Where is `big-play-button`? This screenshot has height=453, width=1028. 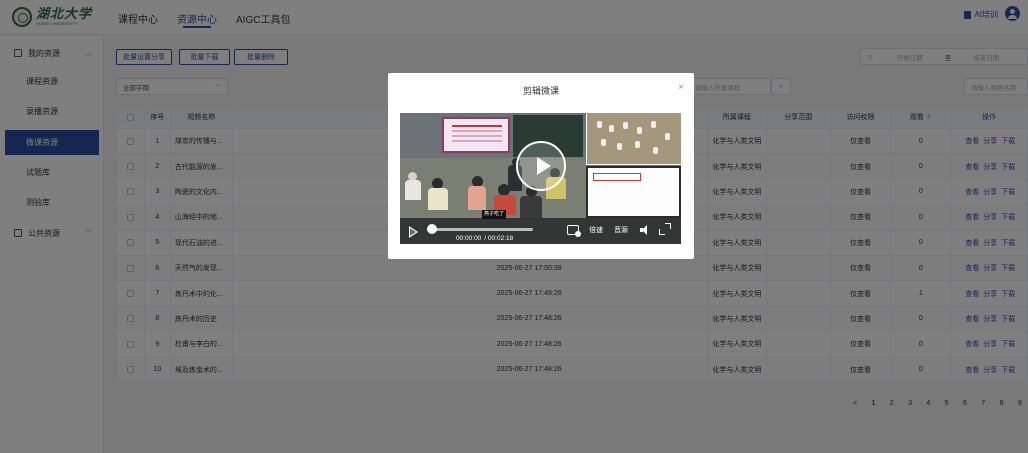 big-play-button is located at coordinates (541, 166).